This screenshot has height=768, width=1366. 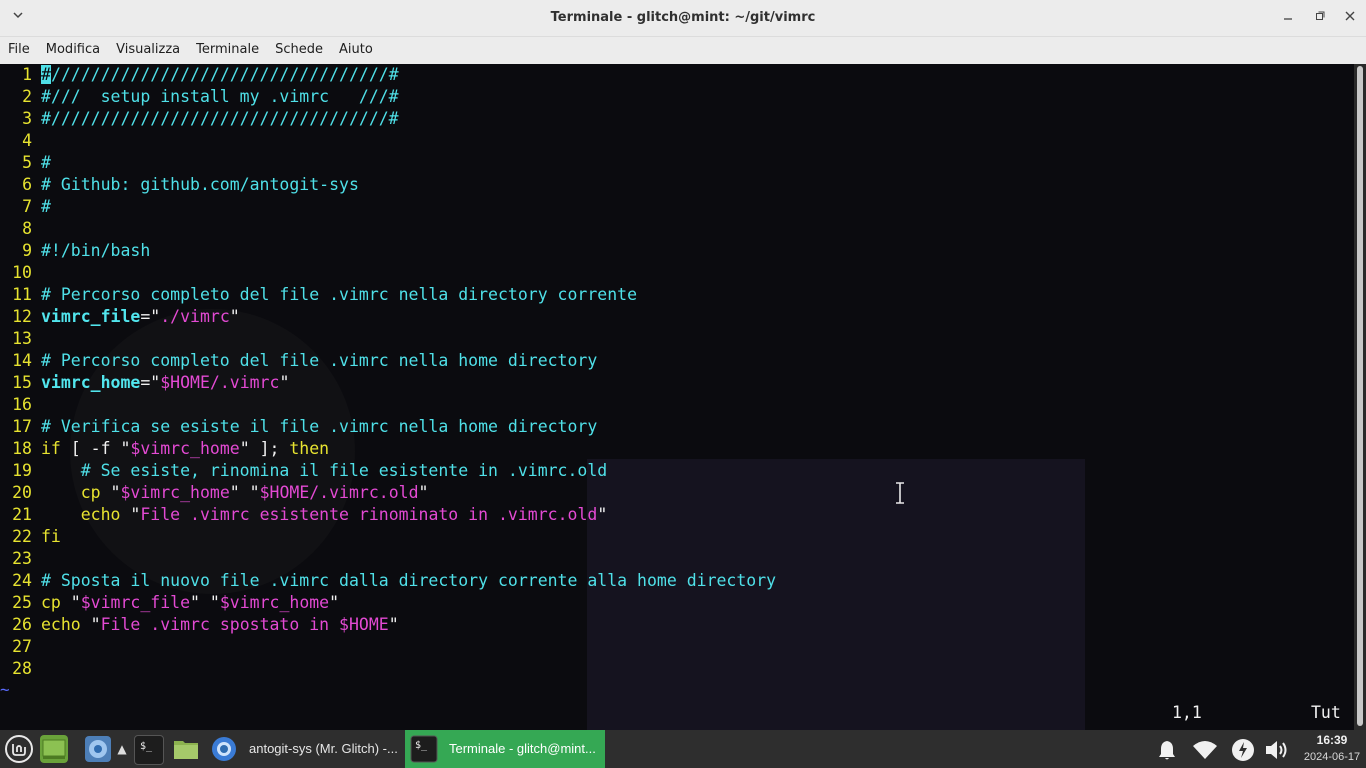 What do you see at coordinates (16, 229) in the screenshot?
I see `code-line: 8` at bounding box center [16, 229].